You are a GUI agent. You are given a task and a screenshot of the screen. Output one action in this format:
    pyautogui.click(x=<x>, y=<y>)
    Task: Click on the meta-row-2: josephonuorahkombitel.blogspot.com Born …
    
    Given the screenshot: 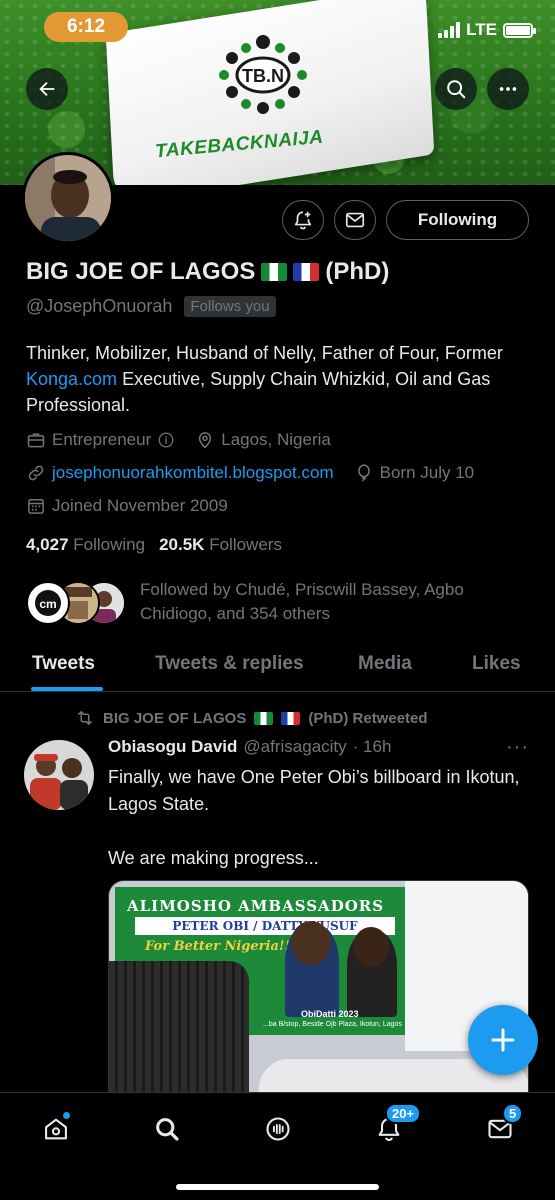 What is the action you would take?
    pyautogui.click(x=250, y=473)
    